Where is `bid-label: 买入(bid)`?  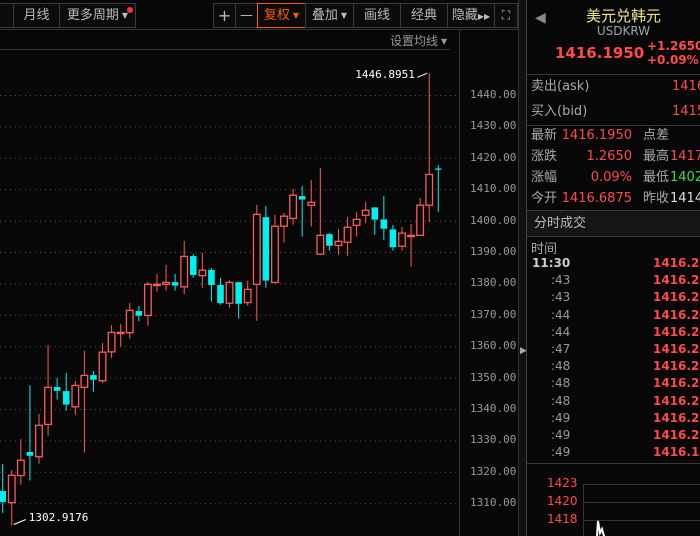
bid-label: 买入(bid) is located at coordinates (559, 111).